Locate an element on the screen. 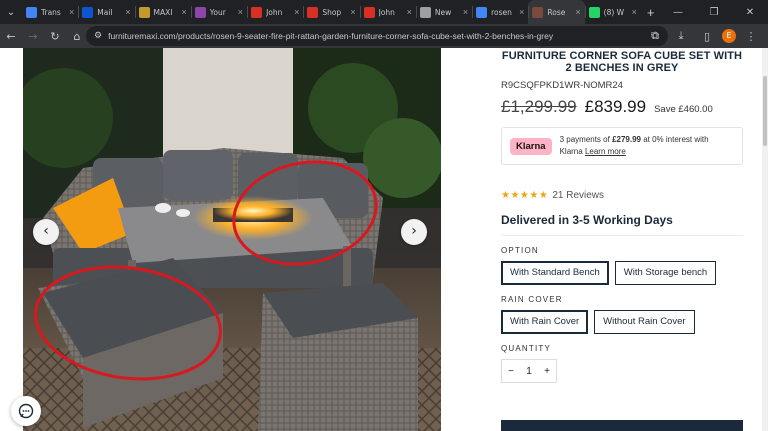 The height and width of the screenshot is (431, 768). extensions-icon: ⧉ is located at coordinates (655, 36).